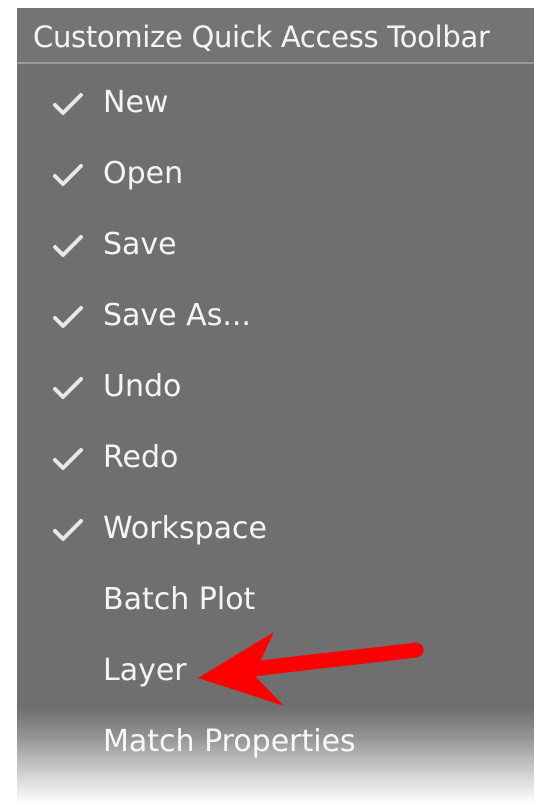 The width and height of the screenshot is (534, 804). What do you see at coordinates (275, 458) in the screenshot?
I see `menu-item-redo: Redo` at bounding box center [275, 458].